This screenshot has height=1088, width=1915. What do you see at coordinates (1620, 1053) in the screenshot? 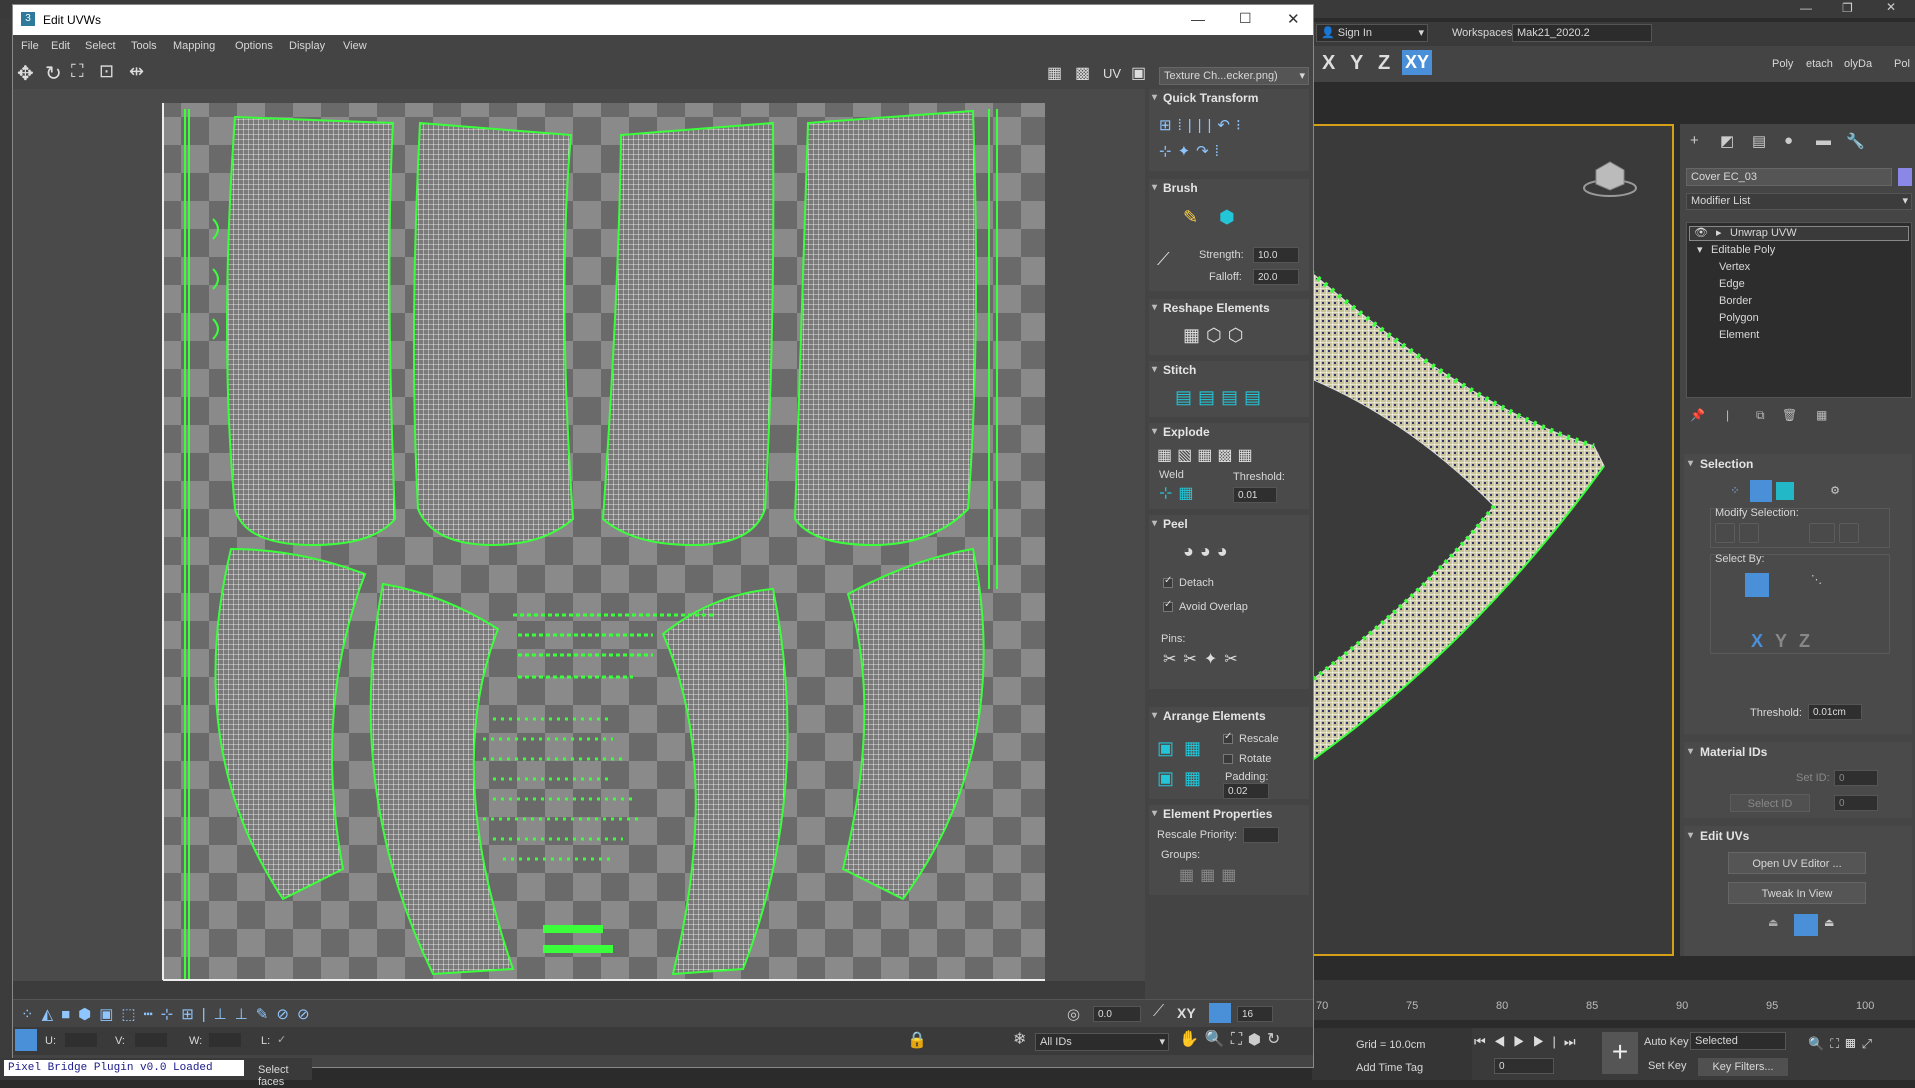
I see `set-key-big-button: +` at bounding box center [1620, 1053].